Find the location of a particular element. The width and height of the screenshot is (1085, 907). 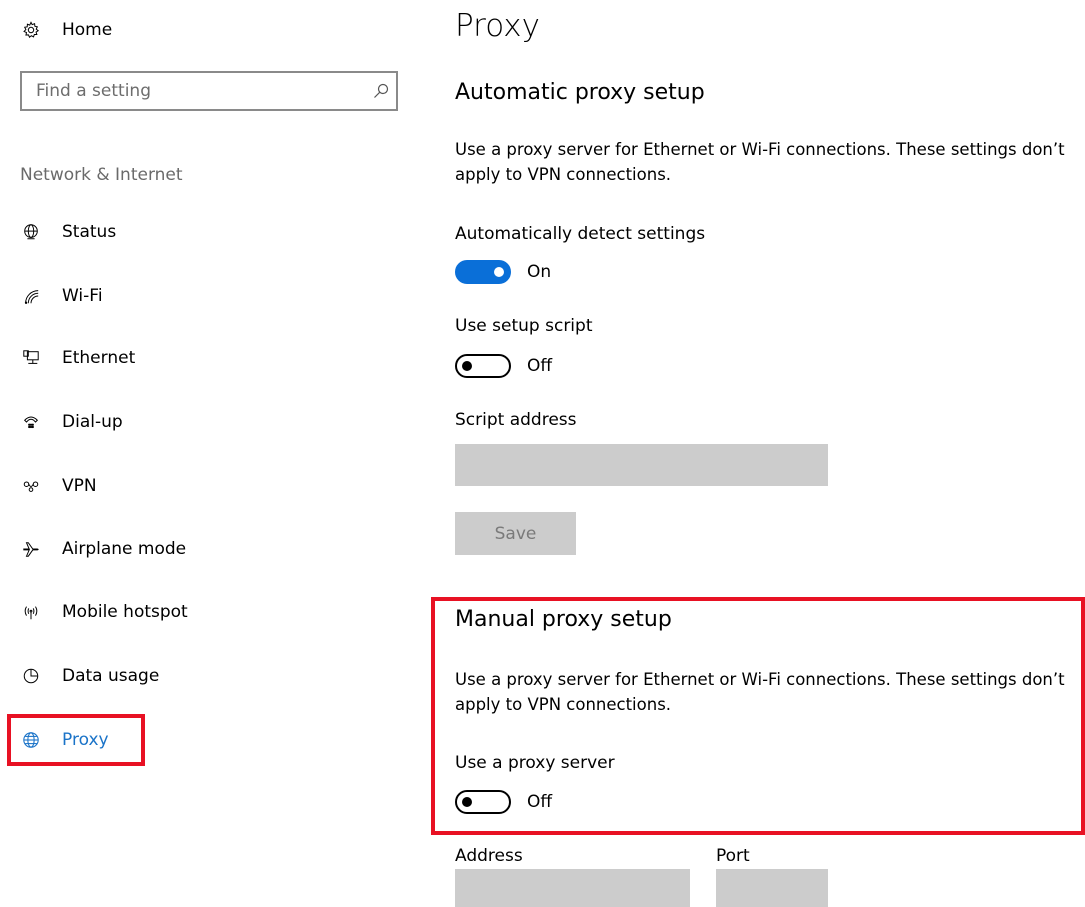

auto-detect-label: Automatically detect settings is located at coordinates (580, 234).